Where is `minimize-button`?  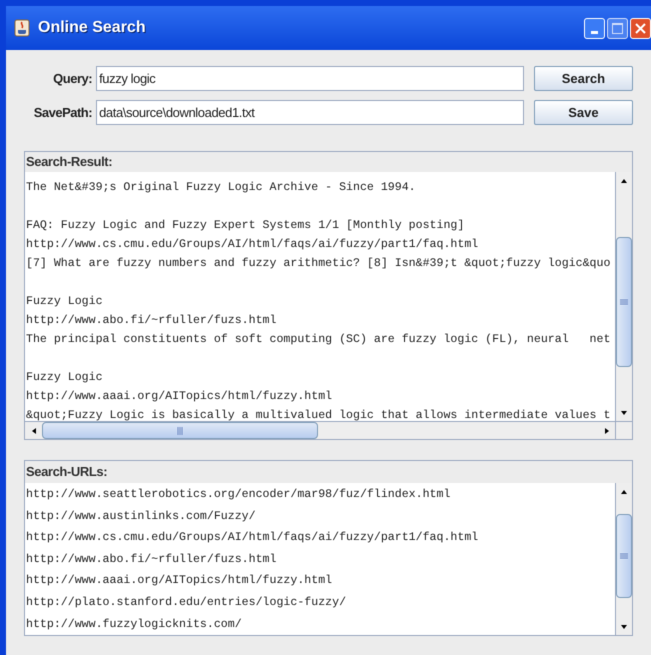
minimize-button is located at coordinates (594, 28).